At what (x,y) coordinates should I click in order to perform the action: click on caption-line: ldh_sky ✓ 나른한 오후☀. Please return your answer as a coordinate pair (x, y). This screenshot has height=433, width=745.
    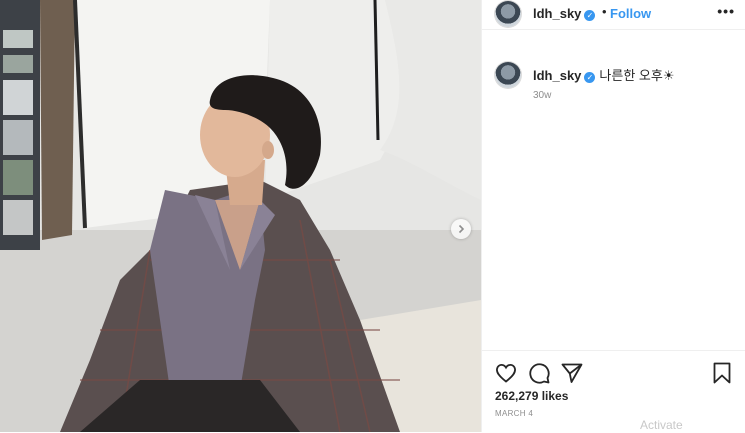
    Looking at the image, I should click on (604, 74).